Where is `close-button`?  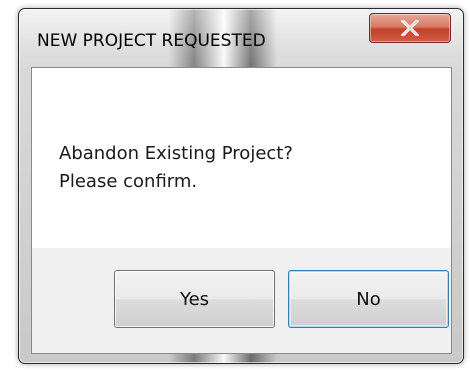 close-button is located at coordinates (410, 28).